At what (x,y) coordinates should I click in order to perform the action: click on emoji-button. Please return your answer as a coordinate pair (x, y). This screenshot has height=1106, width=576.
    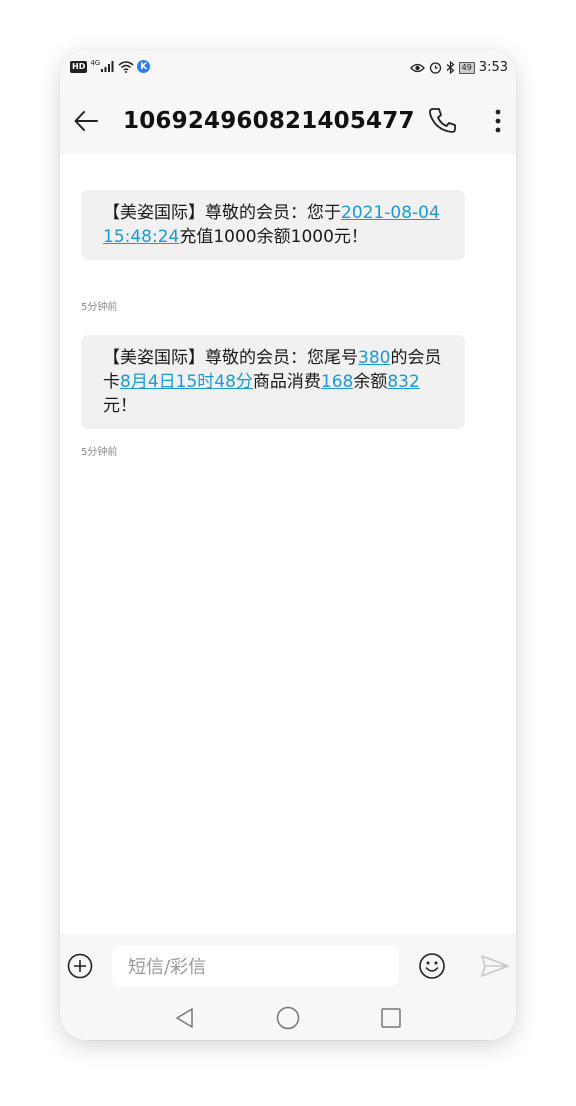
    Looking at the image, I should click on (432, 966).